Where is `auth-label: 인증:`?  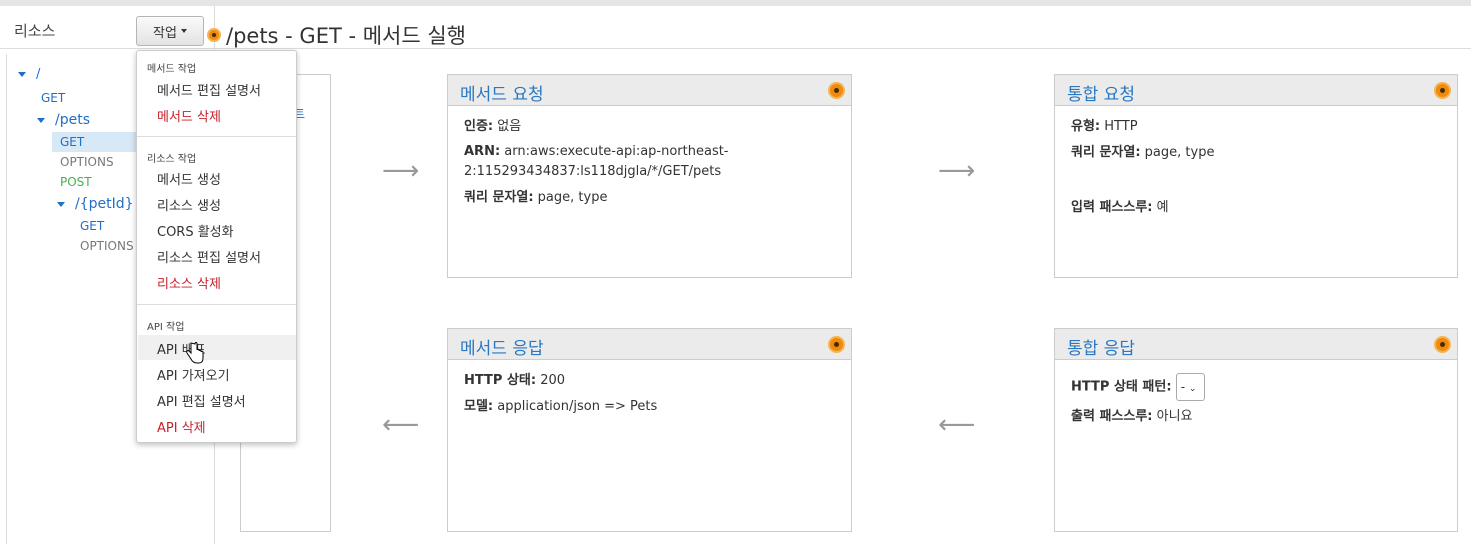
auth-label: 인증: is located at coordinates (479, 126).